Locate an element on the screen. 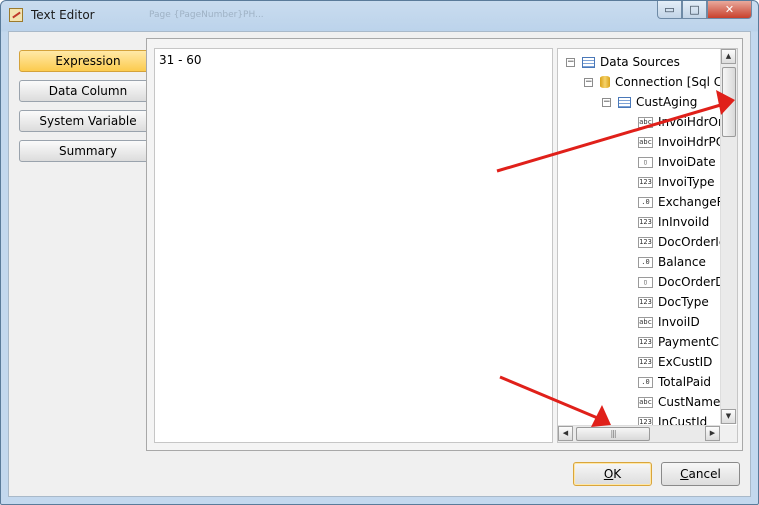 The height and width of the screenshot is (505, 759). field-name-label: InvoiID is located at coordinates (679, 322).